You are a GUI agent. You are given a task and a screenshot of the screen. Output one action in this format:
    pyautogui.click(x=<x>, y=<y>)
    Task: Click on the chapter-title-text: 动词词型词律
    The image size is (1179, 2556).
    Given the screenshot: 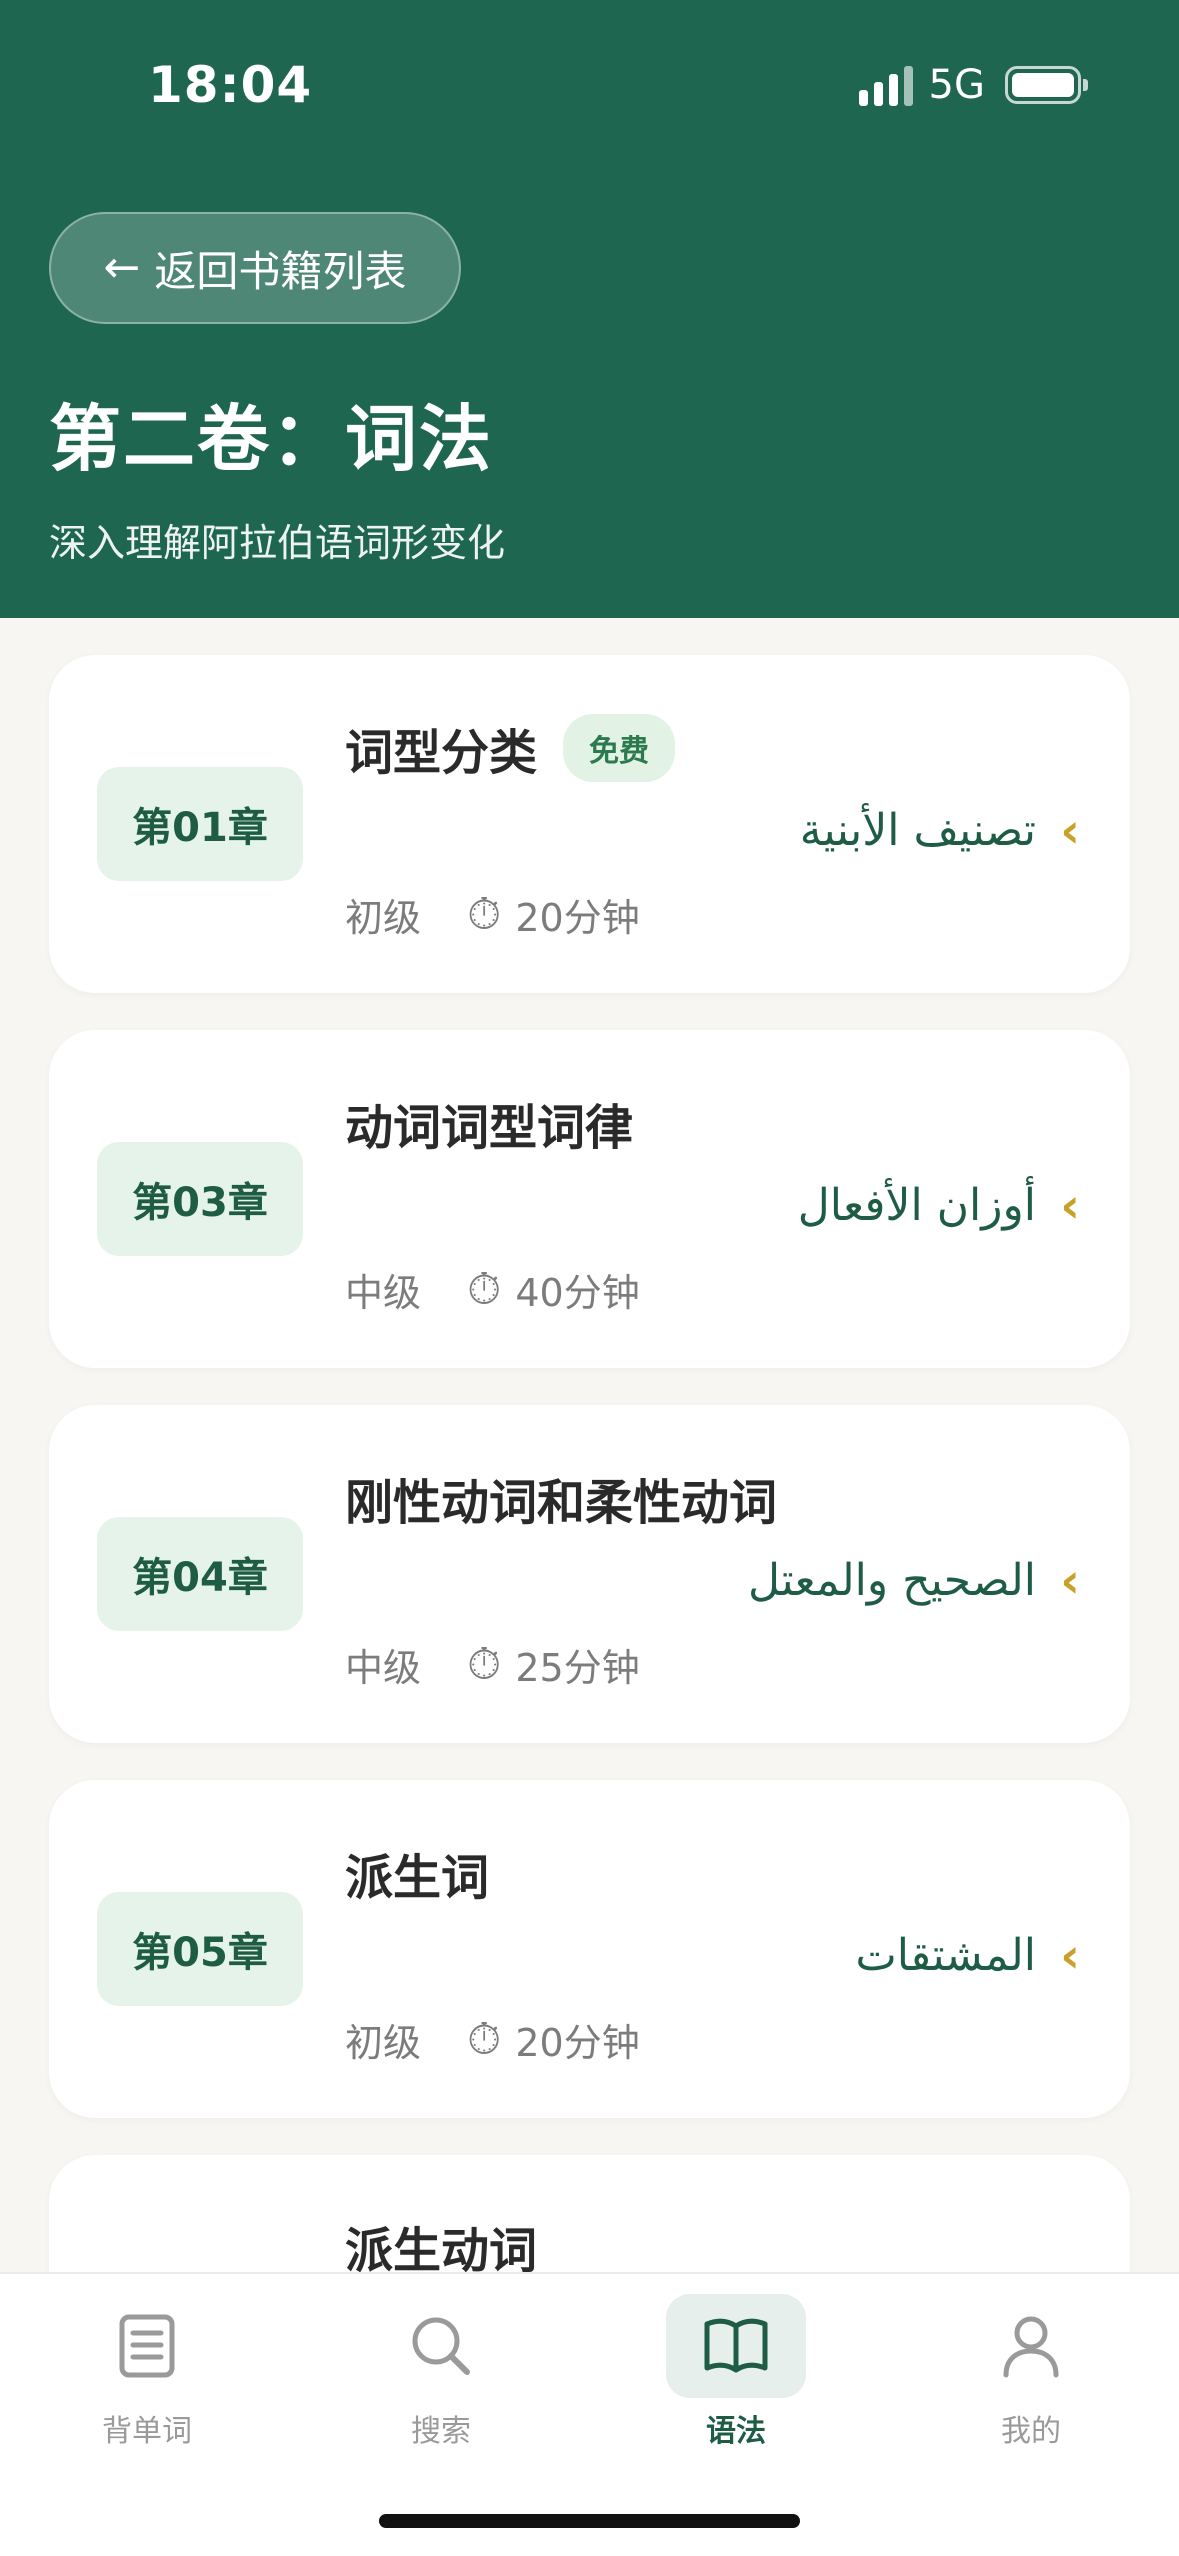 What is the action you would take?
    pyautogui.click(x=489, y=1128)
    